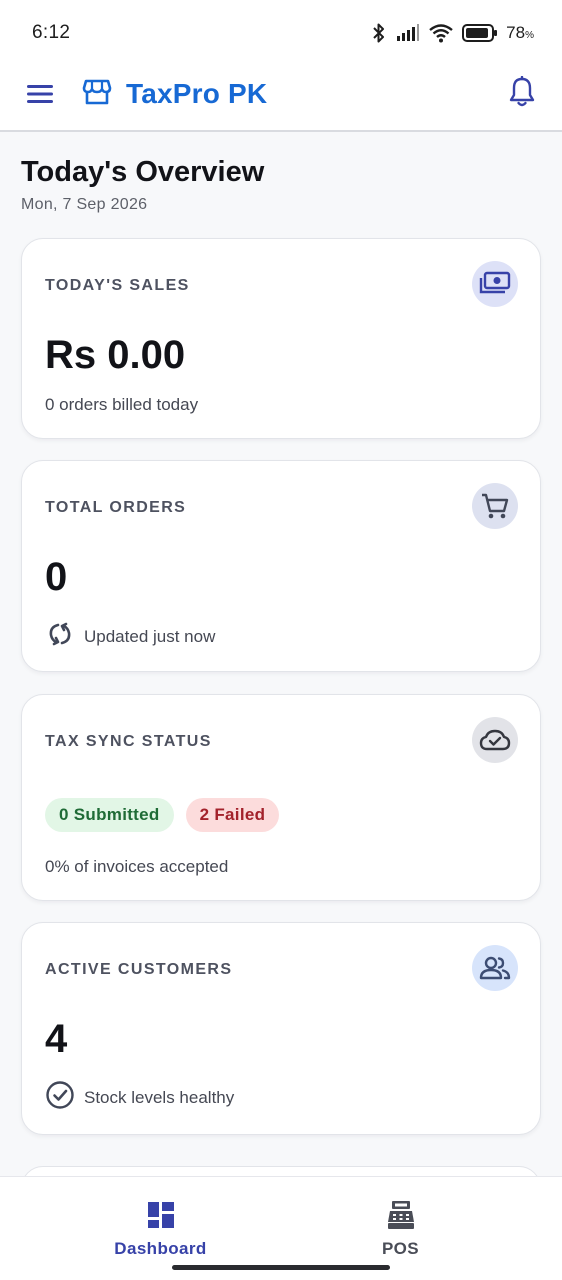 This screenshot has height=1280, width=562. Describe the element at coordinates (232, 815) in the screenshot. I see `failed-chip: 2 Failed` at that location.